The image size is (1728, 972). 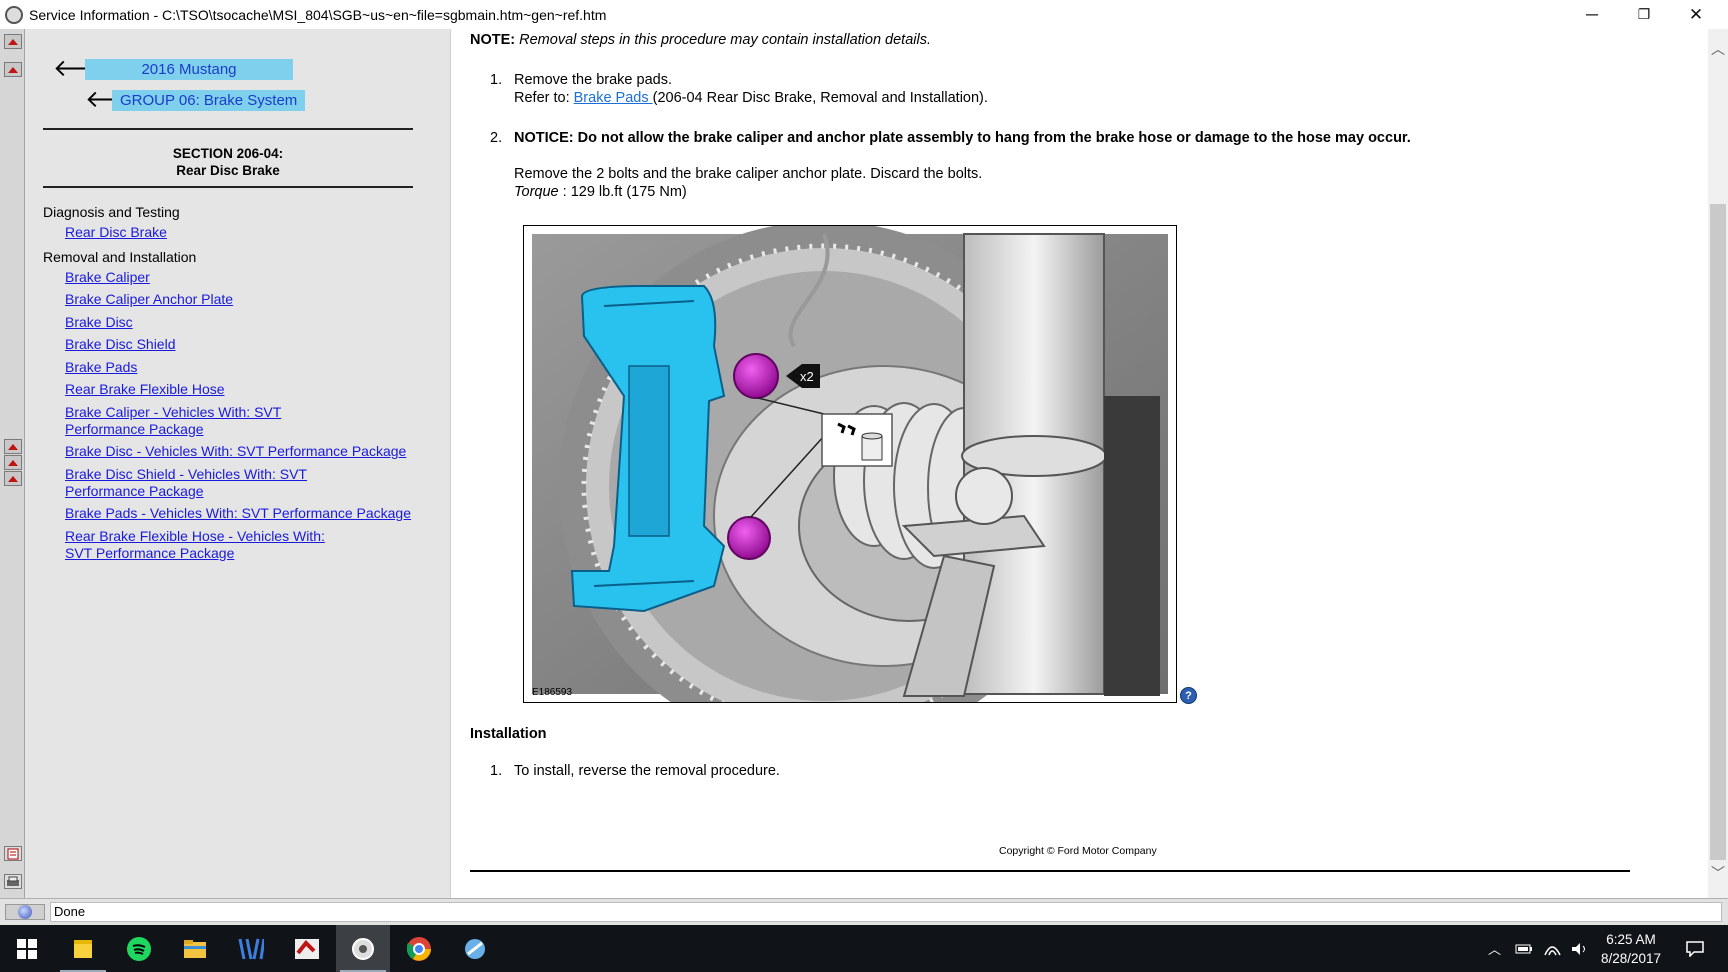 What do you see at coordinates (1644, 14) in the screenshot?
I see `restore-button: ❐` at bounding box center [1644, 14].